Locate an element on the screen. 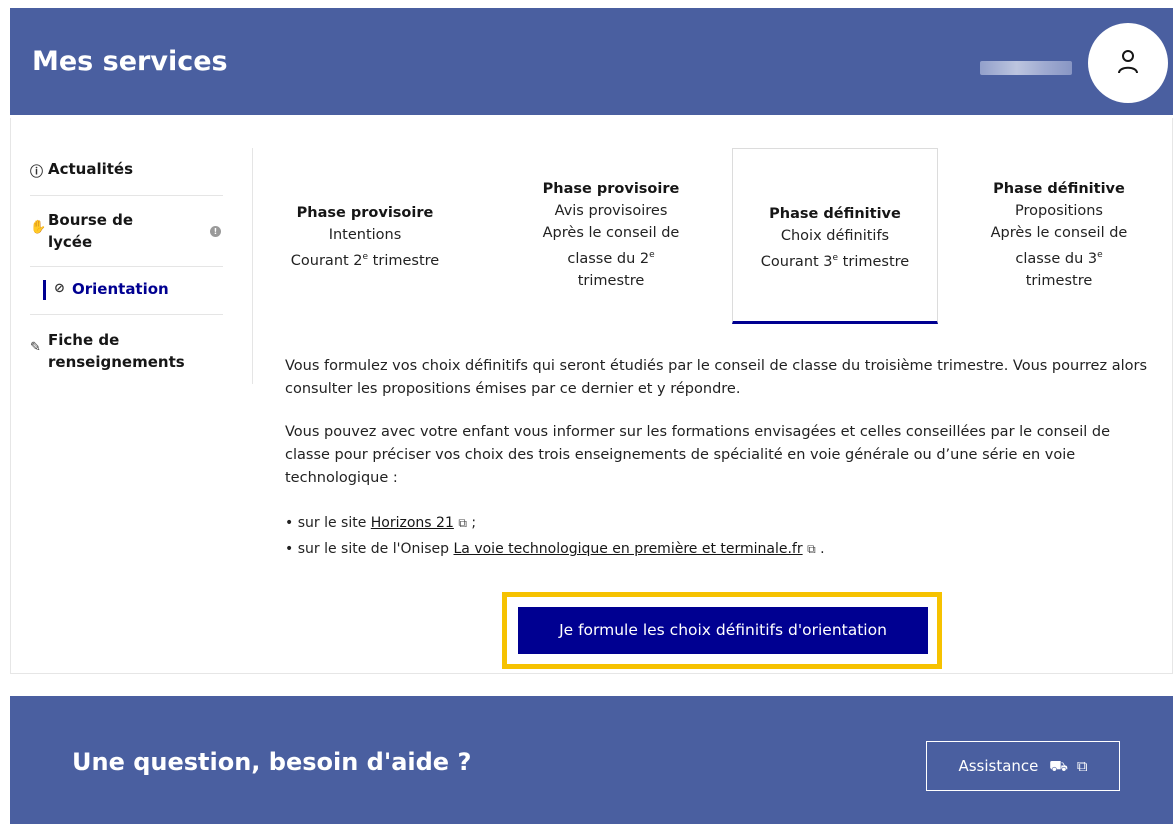  sidebar-item-fiche: ✎ Fiche de renseignements is located at coordinates (126, 345).